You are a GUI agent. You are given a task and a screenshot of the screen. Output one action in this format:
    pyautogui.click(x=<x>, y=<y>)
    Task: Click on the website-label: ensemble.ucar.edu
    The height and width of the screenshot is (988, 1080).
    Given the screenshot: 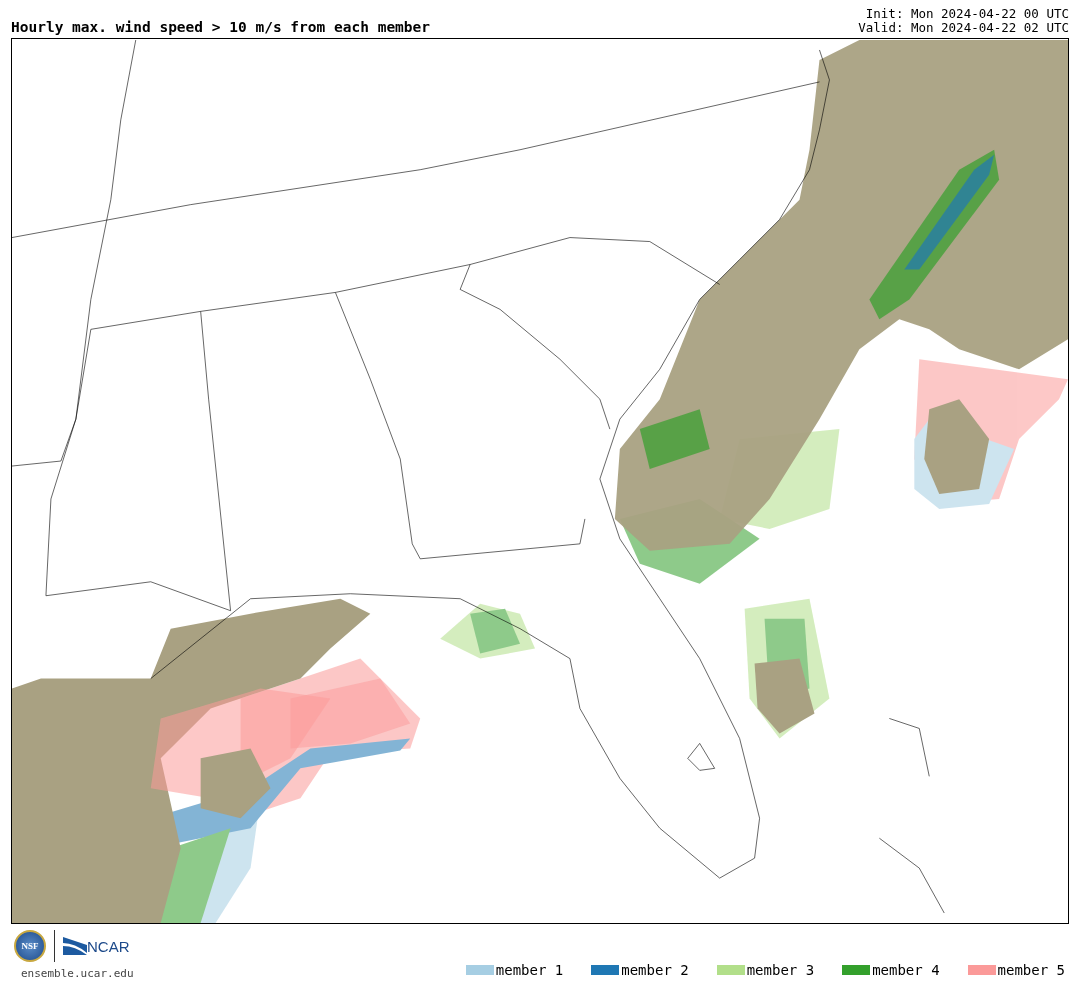 What is the action you would take?
    pyautogui.click(x=77, y=973)
    